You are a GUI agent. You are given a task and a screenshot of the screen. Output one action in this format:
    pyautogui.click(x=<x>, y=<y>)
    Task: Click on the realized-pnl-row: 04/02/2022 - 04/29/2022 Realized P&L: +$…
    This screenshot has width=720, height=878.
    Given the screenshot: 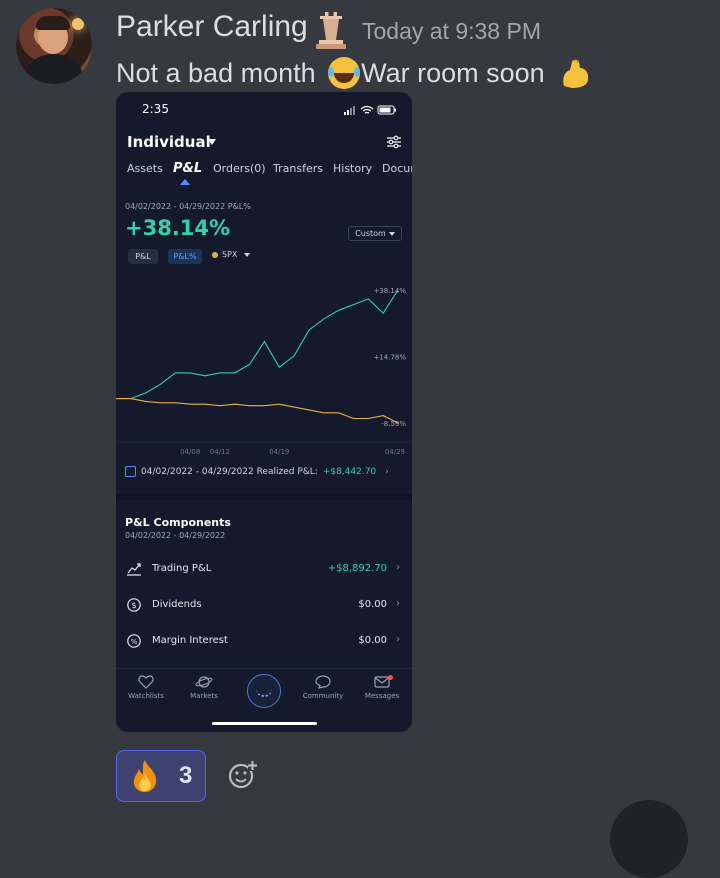 What is the action you would take?
    pyautogui.click(x=257, y=471)
    